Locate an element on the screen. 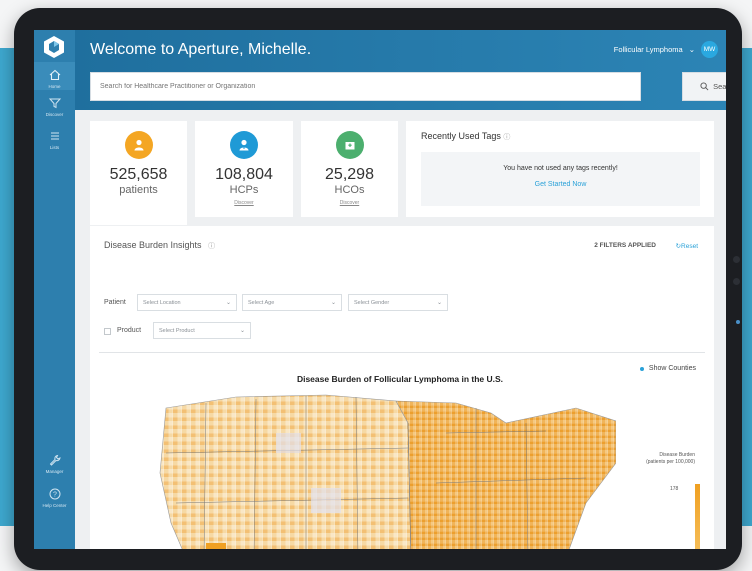 This screenshot has height=571, width=752. hco-discover-link: Discover is located at coordinates (349, 203).